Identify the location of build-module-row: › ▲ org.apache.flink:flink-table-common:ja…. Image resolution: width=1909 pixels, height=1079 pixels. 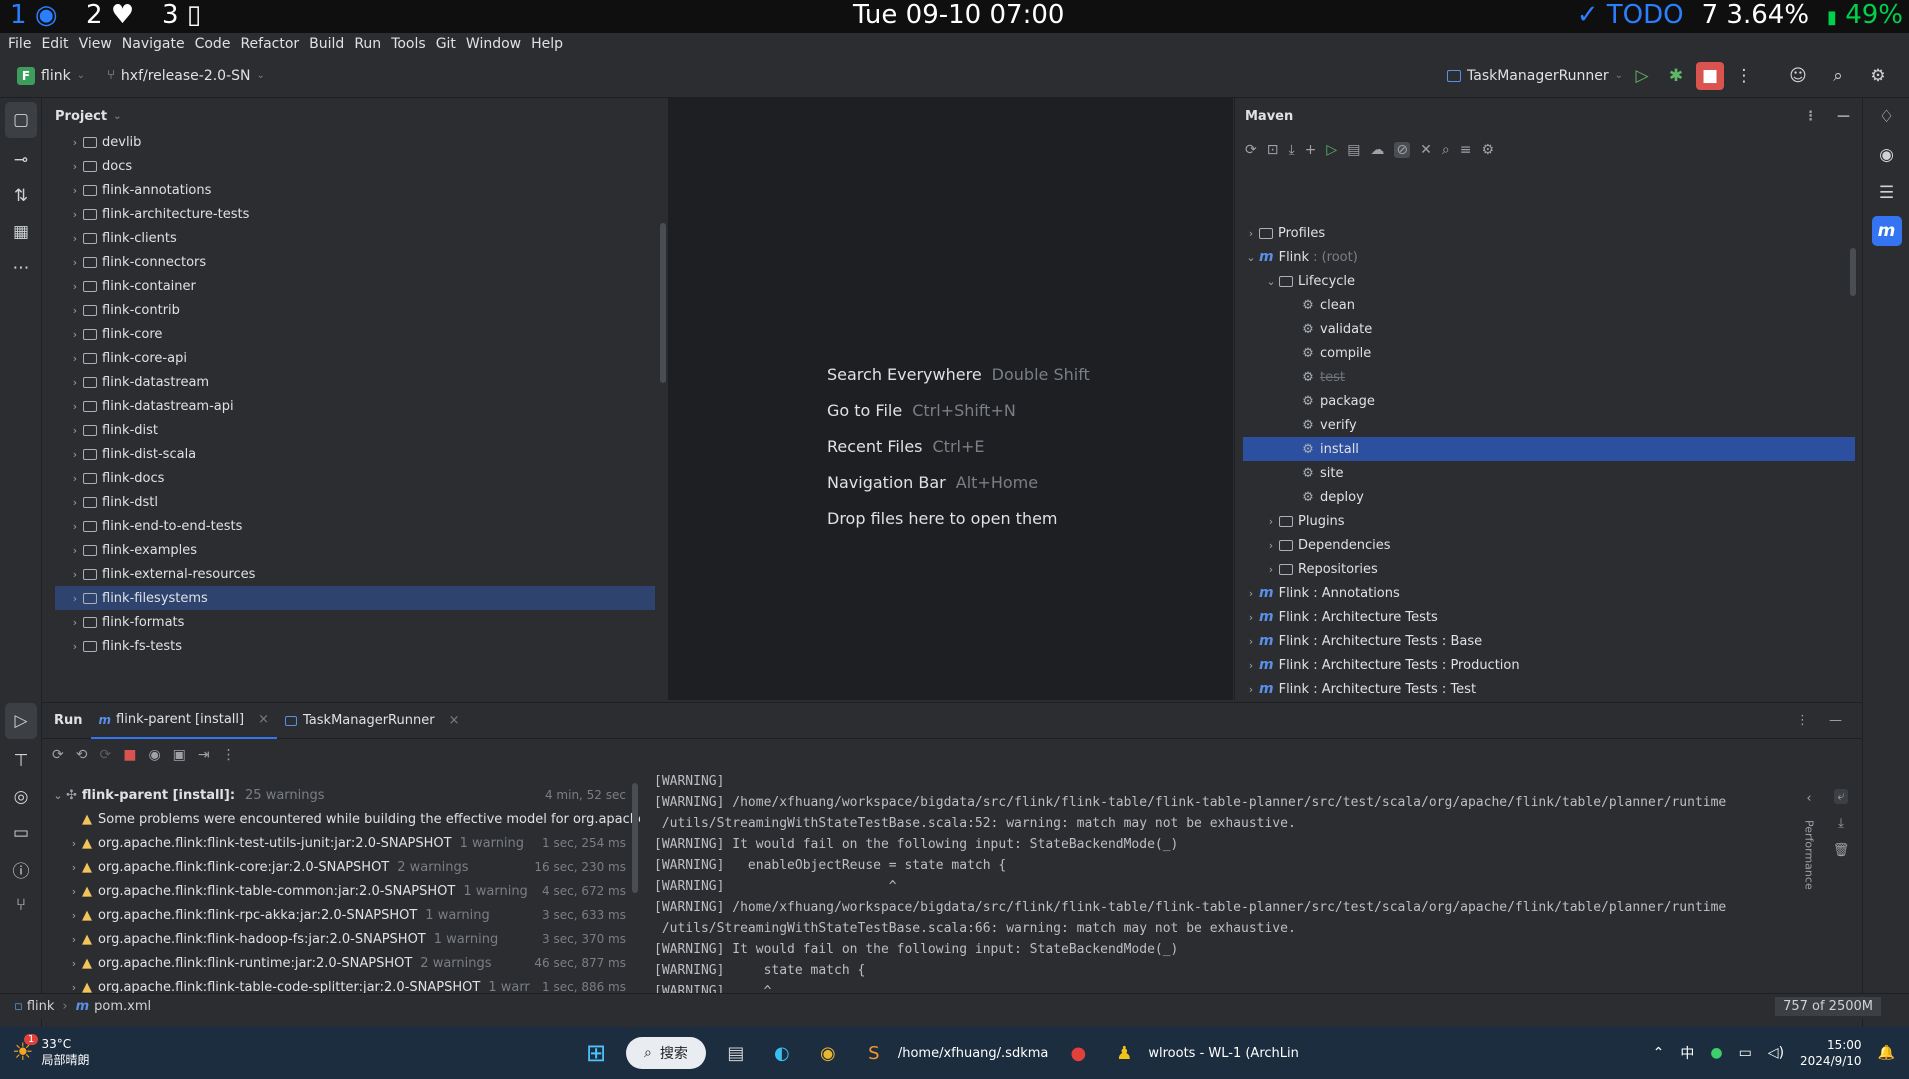
(345, 891).